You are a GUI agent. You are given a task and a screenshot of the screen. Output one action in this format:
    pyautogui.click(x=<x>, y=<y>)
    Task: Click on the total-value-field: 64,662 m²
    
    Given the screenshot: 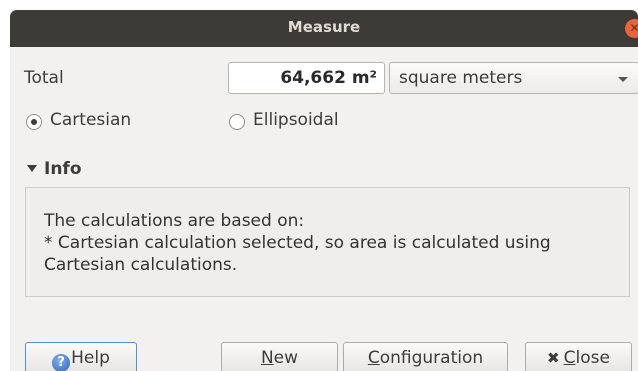 What is the action you would take?
    pyautogui.click(x=306, y=78)
    